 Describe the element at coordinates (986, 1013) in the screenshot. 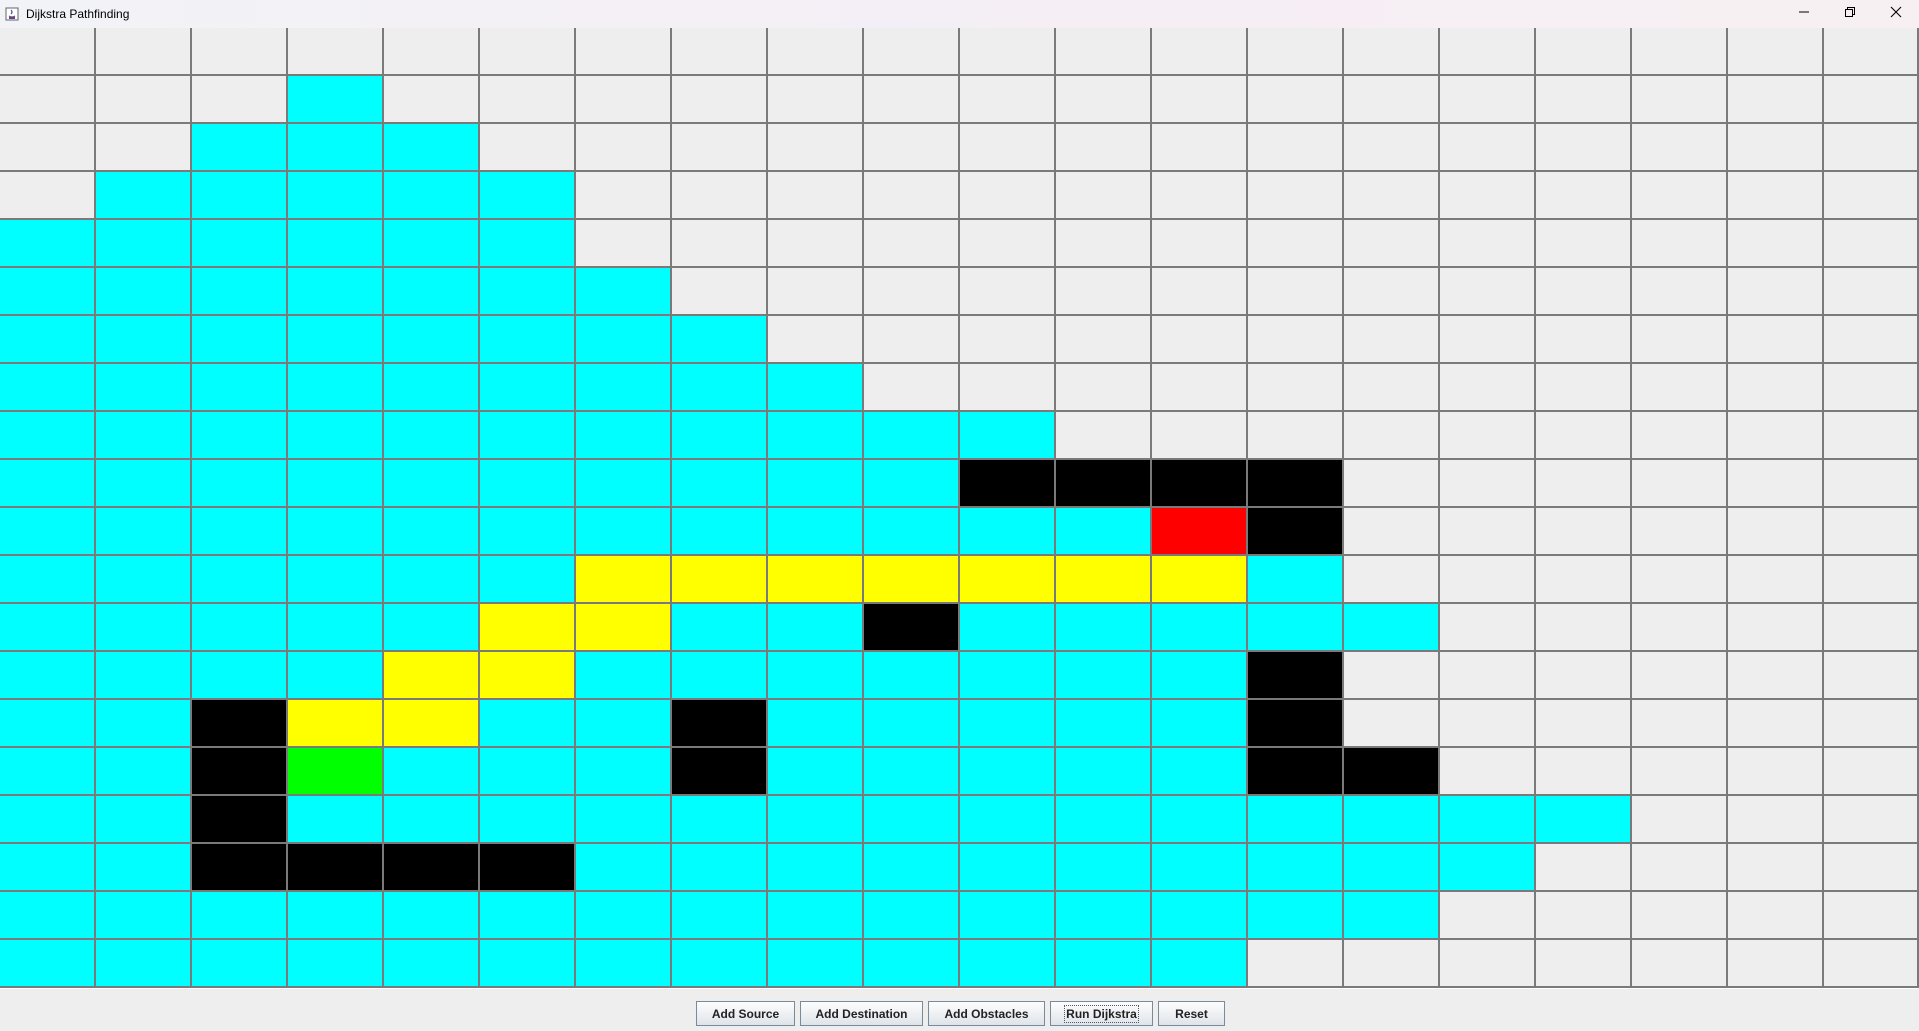

I see `add-obstacles-button: Add Obstacles` at that location.